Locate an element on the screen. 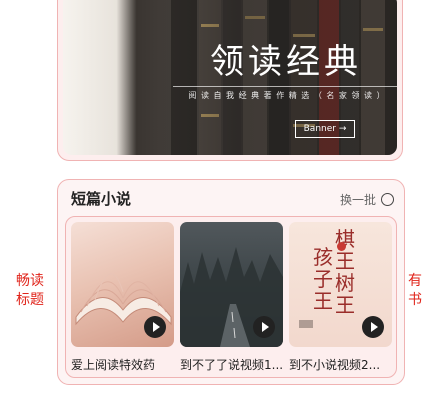  banner-divider is located at coordinates (285, 86).